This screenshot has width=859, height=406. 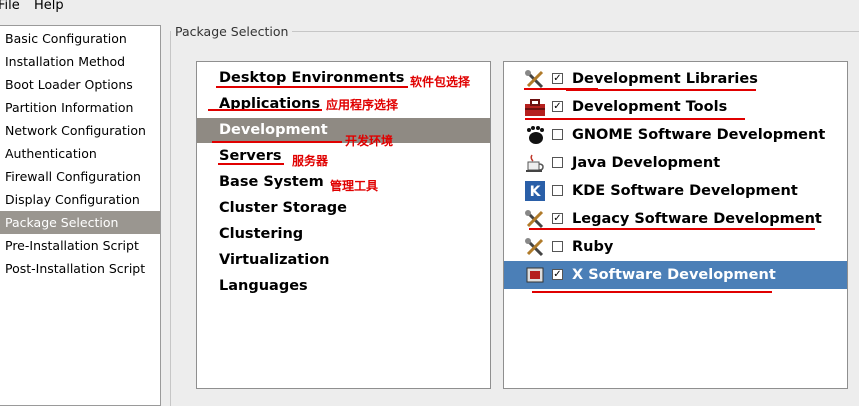 What do you see at coordinates (80, 130) in the screenshot?
I see `sidebar-item-network-configuration: Network Configuration` at bounding box center [80, 130].